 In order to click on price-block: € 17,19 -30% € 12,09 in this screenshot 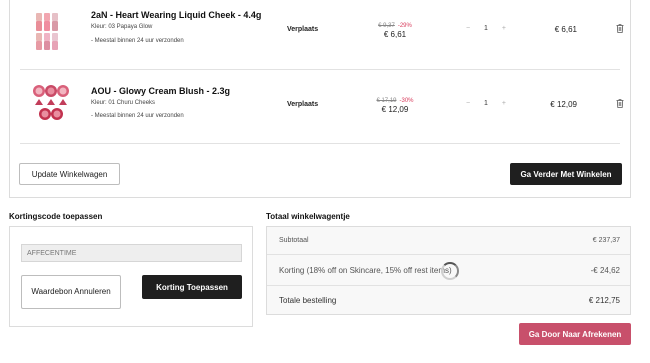, I will do `click(395, 104)`.